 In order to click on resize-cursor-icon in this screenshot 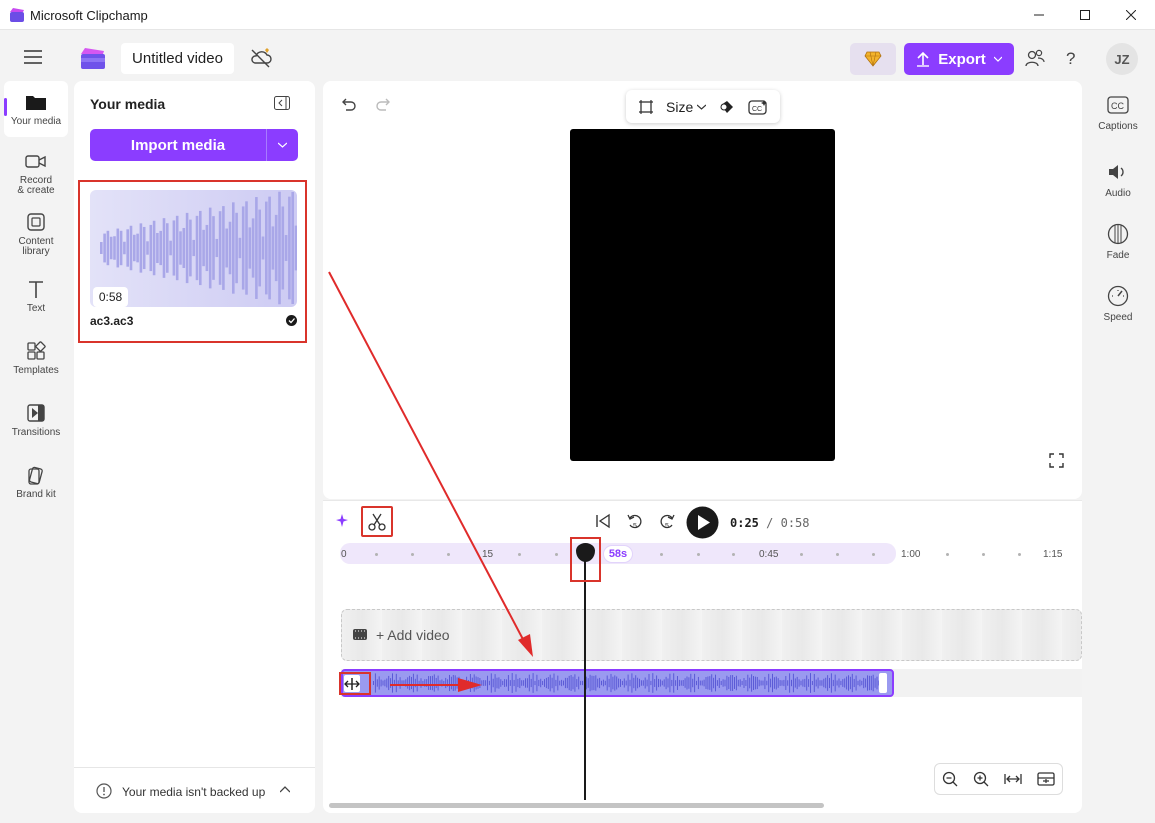, I will do `click(352, 683)`.